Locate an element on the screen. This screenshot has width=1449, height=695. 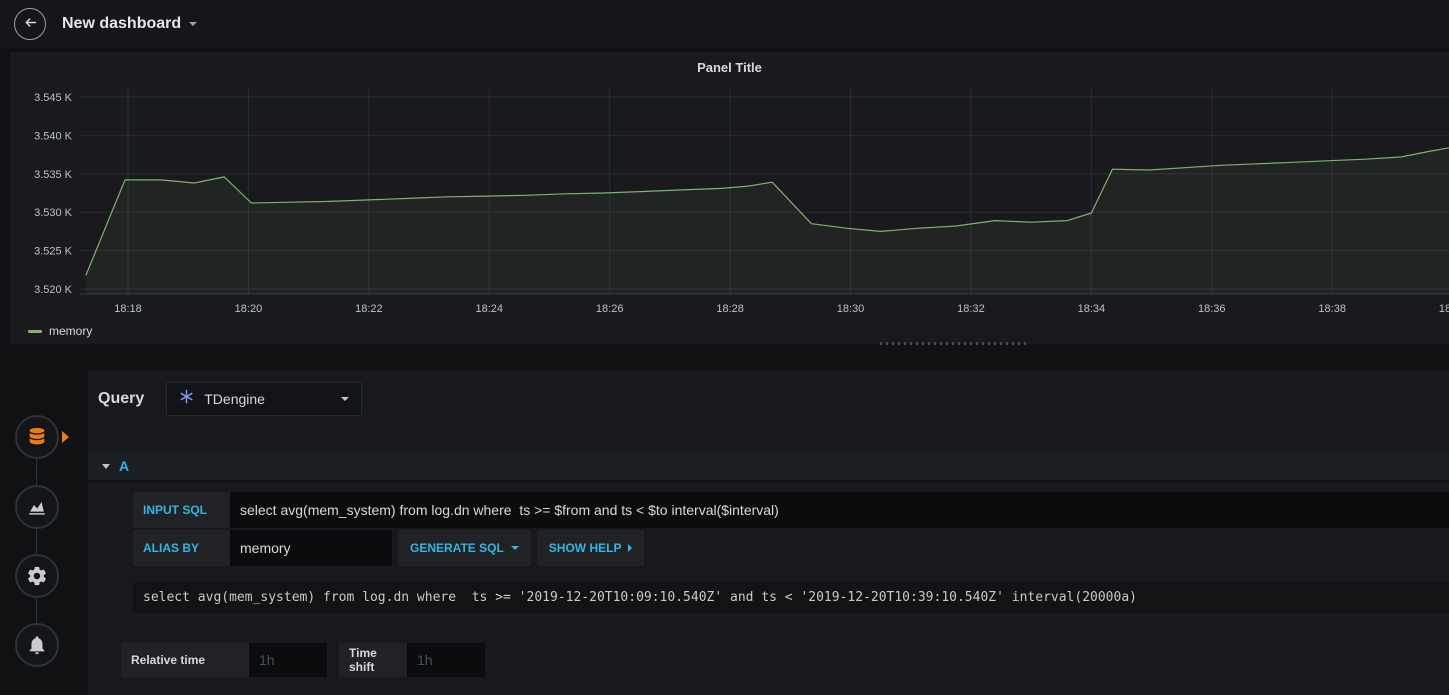
svg-text: 3.535 K is located at coordinates (53, 175).